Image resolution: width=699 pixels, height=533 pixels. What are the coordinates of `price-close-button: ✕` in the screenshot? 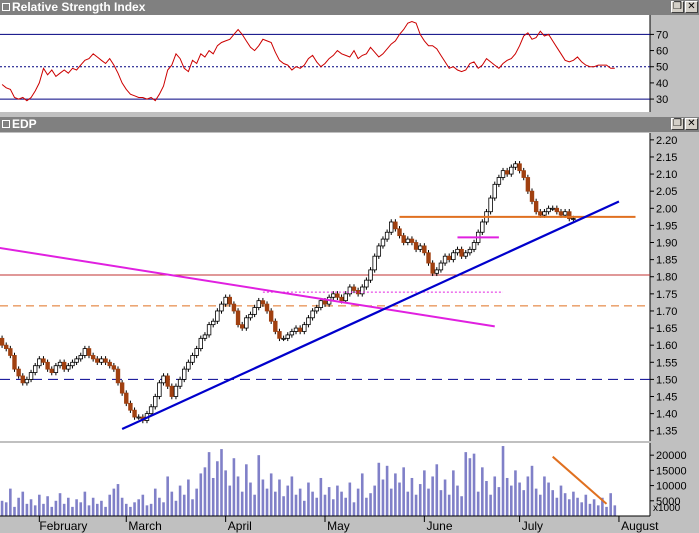 It's located at (691, 124).